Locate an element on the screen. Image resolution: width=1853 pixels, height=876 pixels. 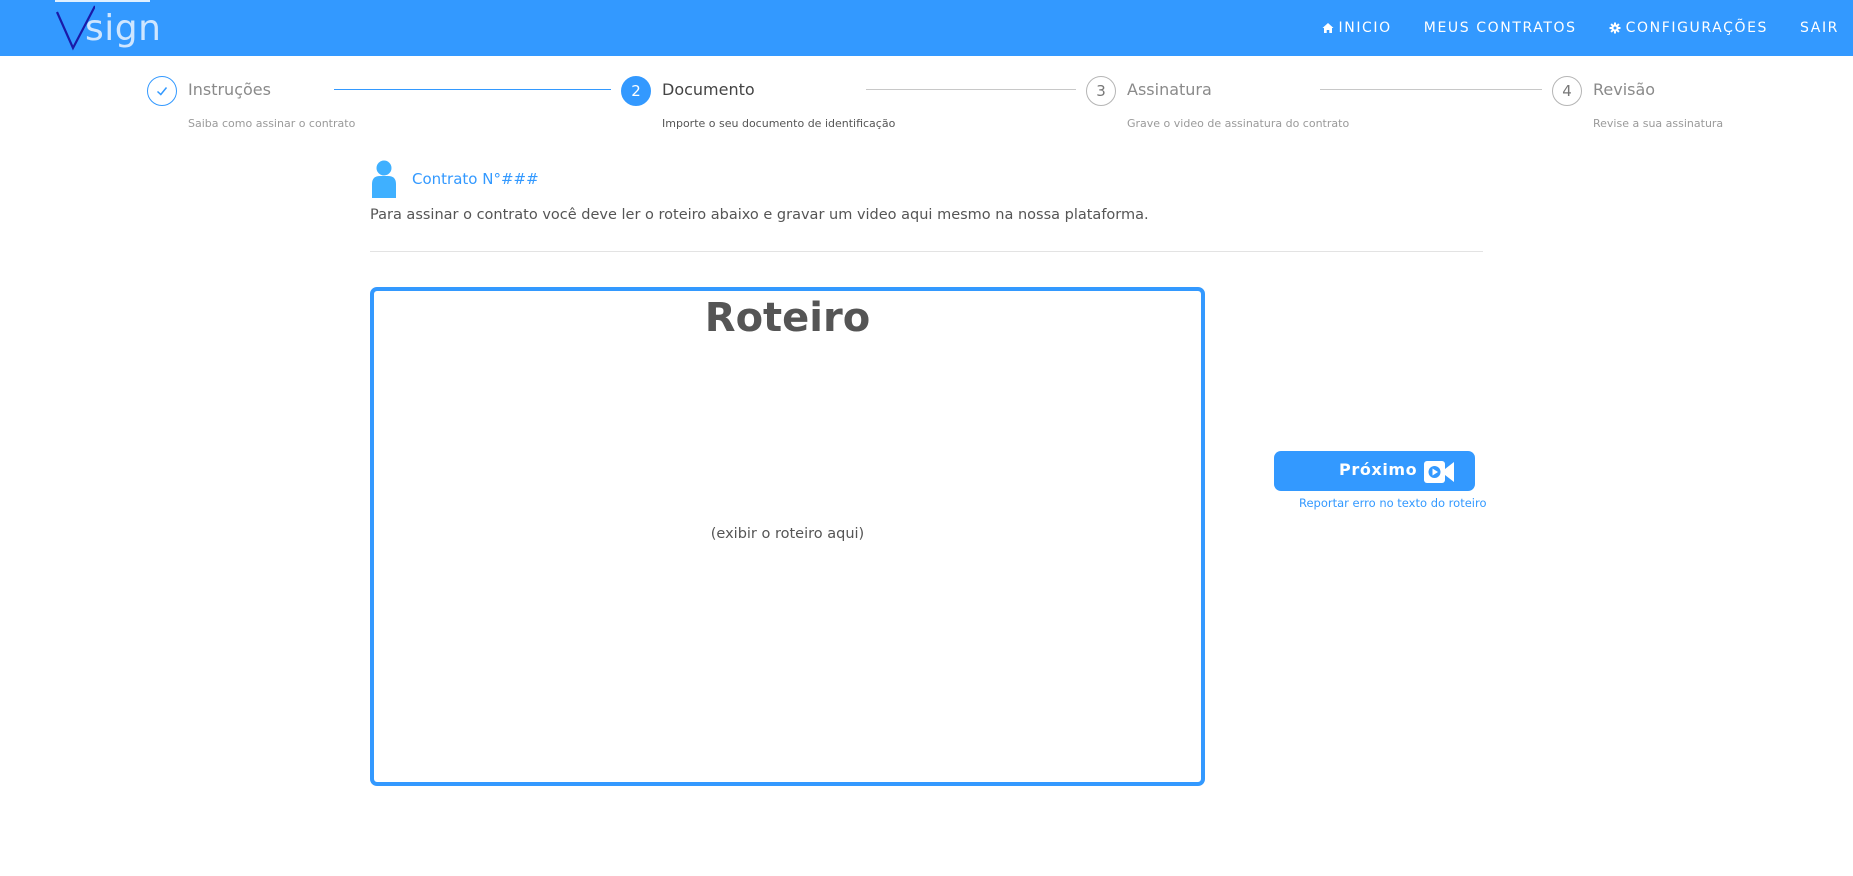
step-1-circle is located at coordinates (162, 91).